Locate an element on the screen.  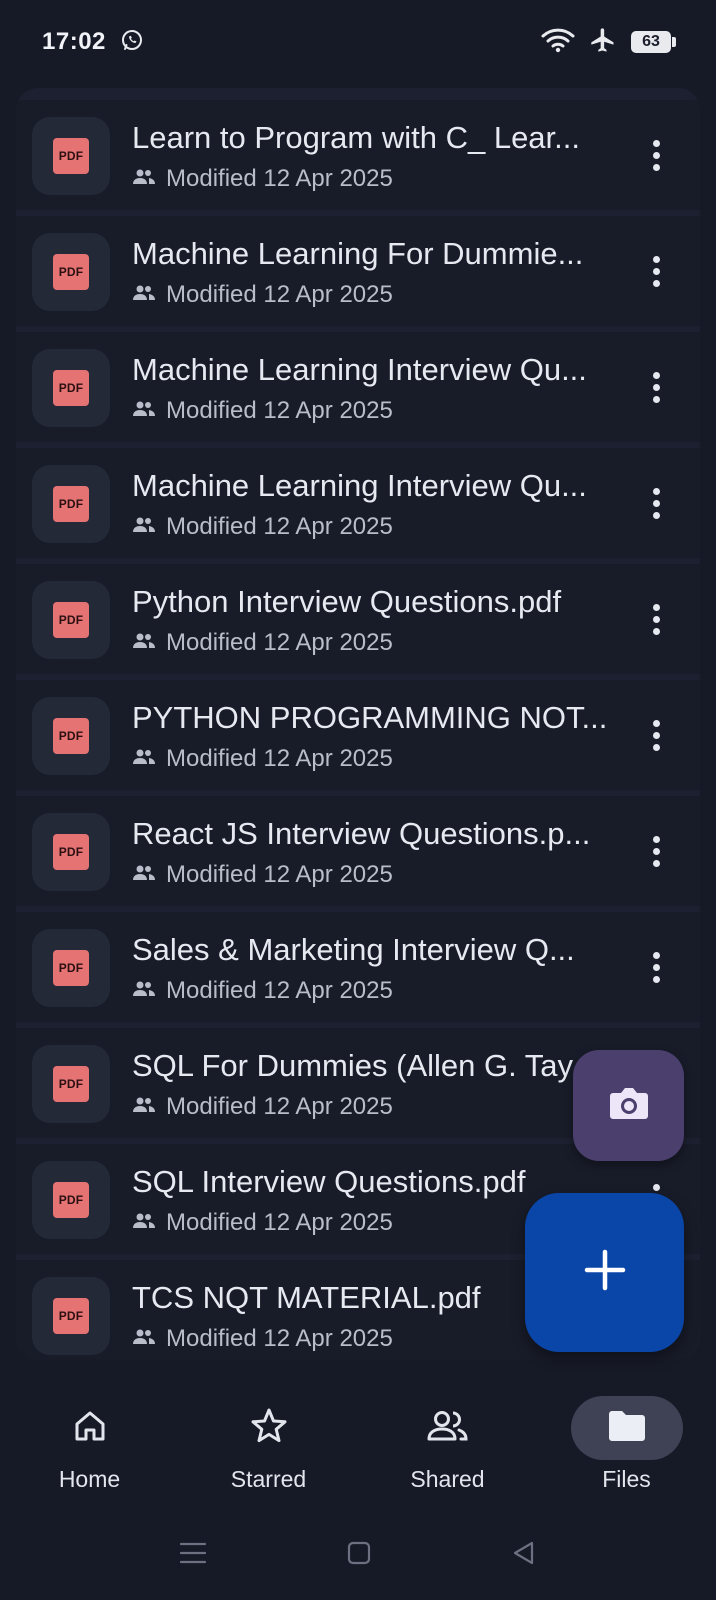
battery-icon: 63 is located at coordinates (653, 42).